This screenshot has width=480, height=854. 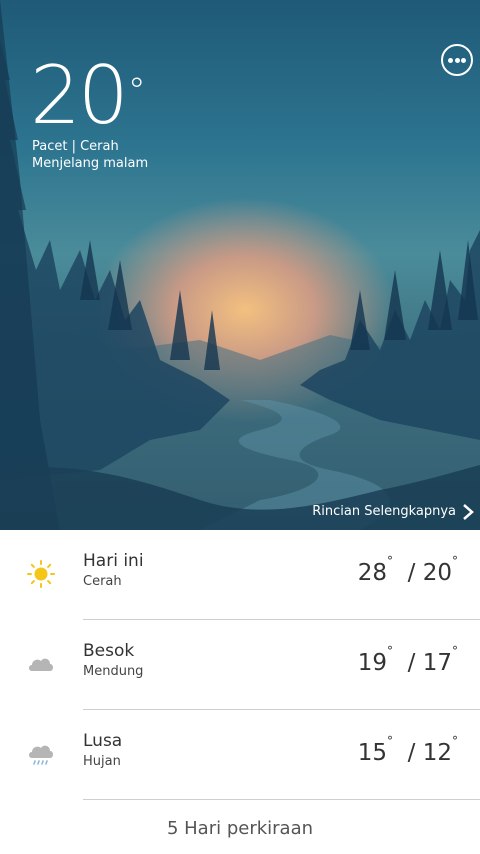 What do you see at coordinates (393, 512) in the screenshot?
I see `detail-link: Rincian Selengkapnya` at bounding box center [393, 512].